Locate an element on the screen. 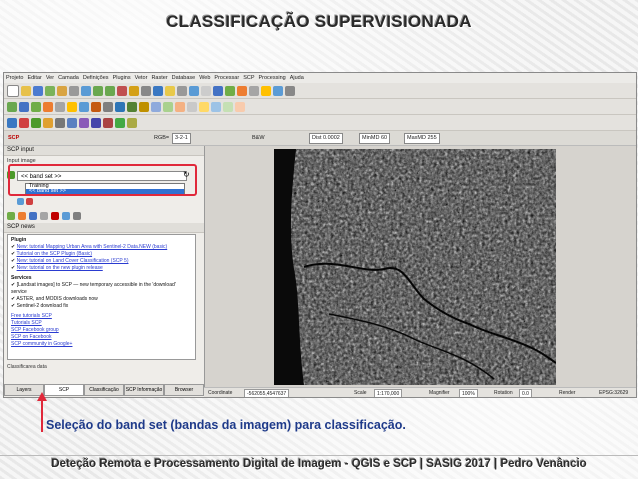 Image resolution: width=638 pixels, height=479 pixels. cut-icon is located at coordinates (156, 106).